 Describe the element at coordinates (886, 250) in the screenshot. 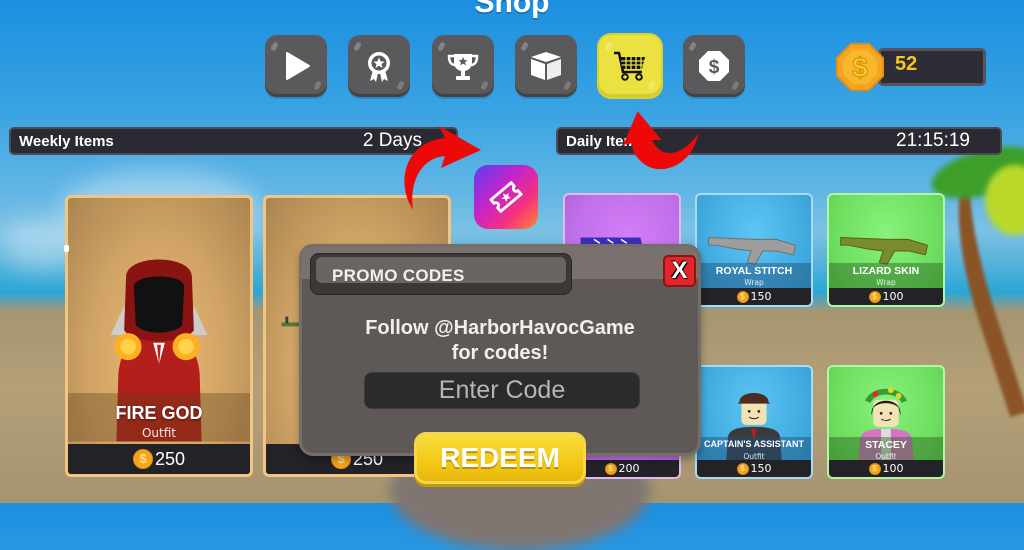

I see `daily-item-card: LIZARD SKIN Wrap $ 100` at that location.